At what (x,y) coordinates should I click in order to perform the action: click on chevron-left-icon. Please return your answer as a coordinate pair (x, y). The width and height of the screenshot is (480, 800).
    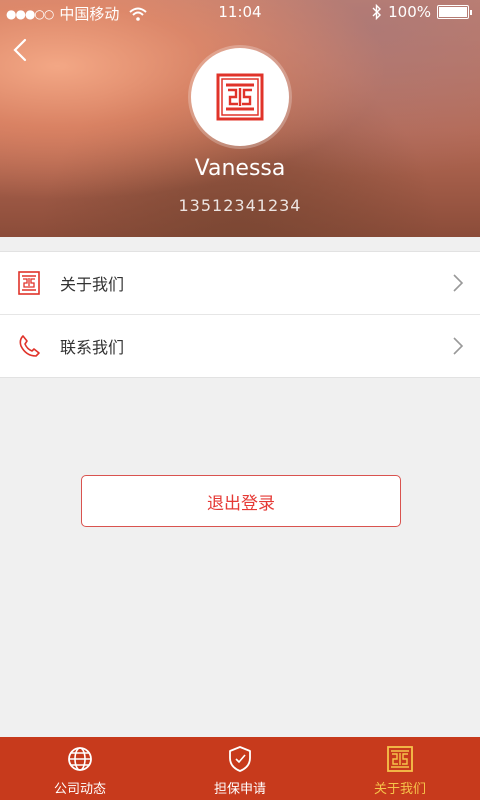
    Looking at the image, I should click on (20, 50).